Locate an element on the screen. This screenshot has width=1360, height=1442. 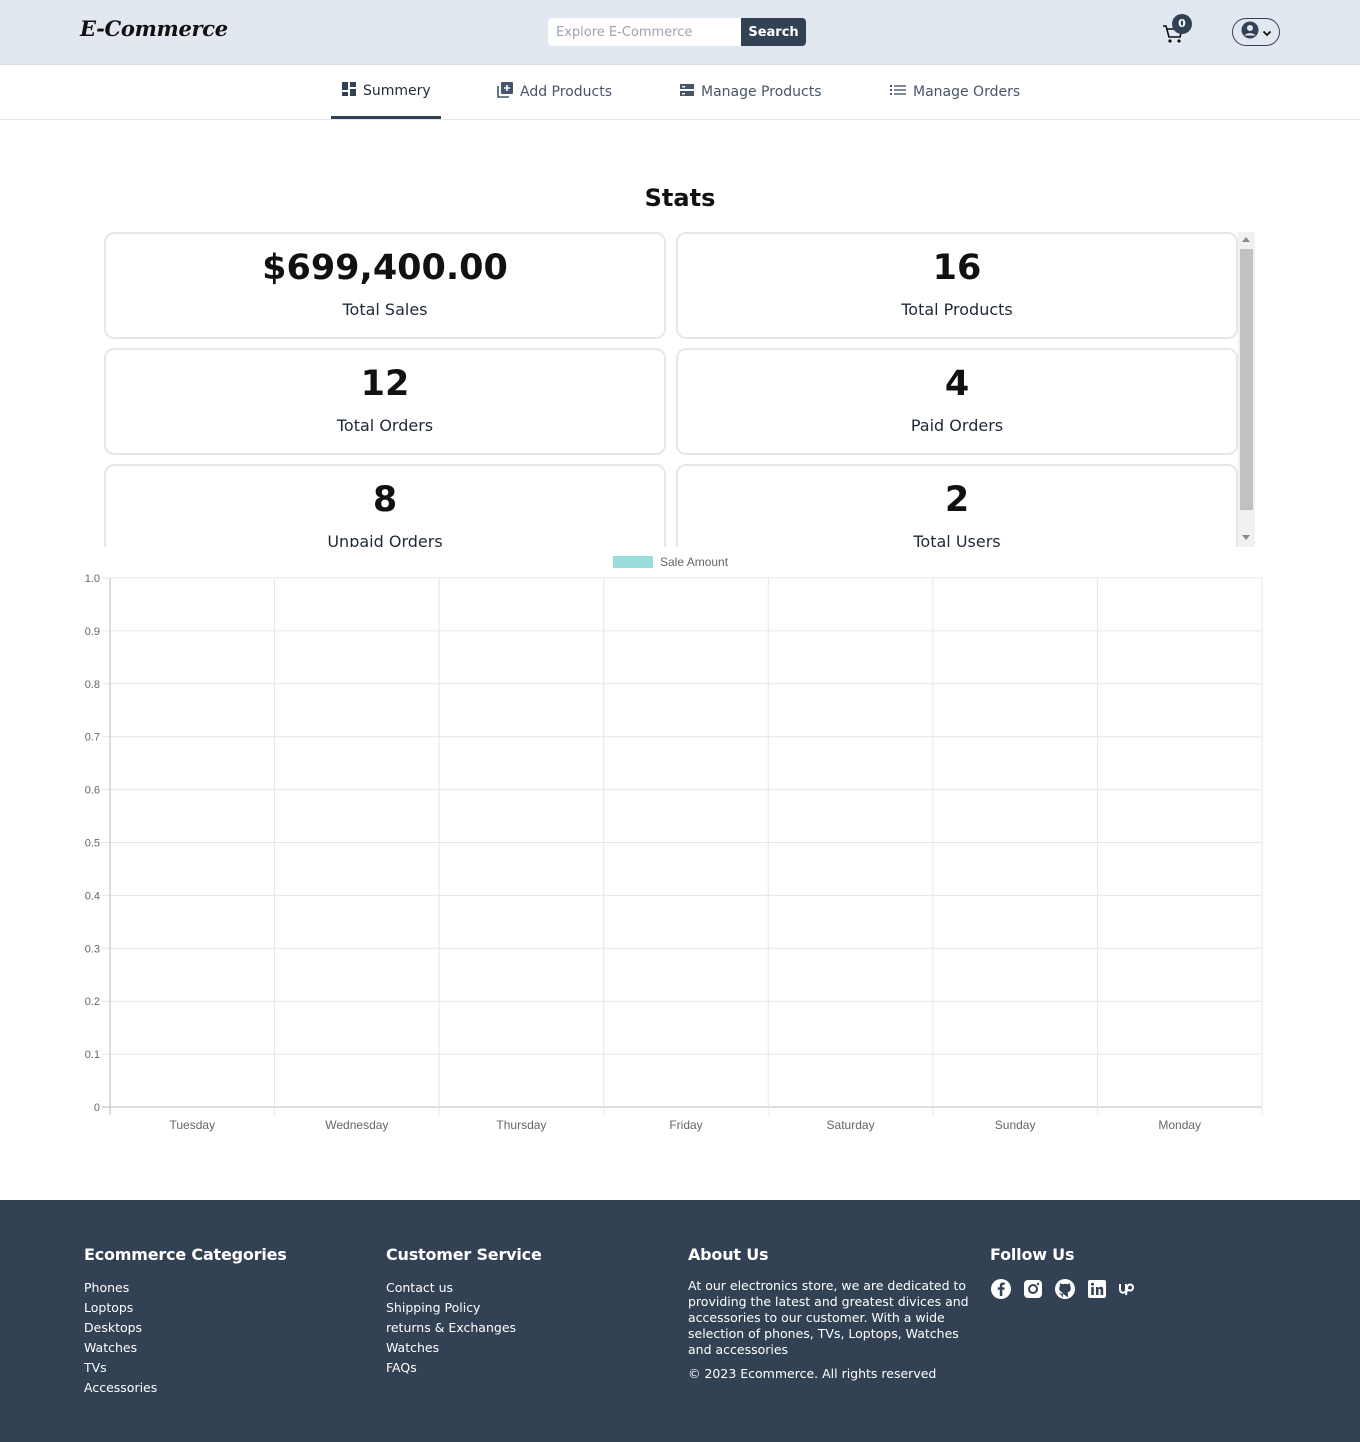
footer-link-shipping: Shipping Policy is located at coordinates (531, 1308).